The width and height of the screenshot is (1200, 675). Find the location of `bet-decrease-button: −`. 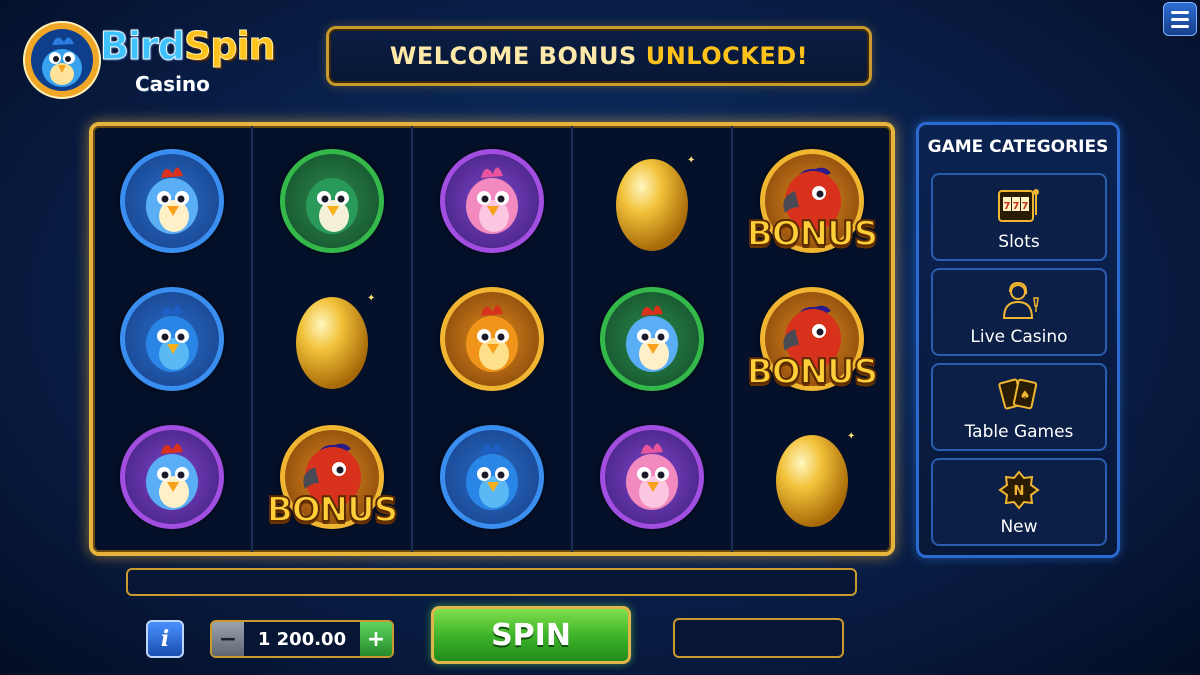

bet-decrease-button: − is located at coordinates (228, 639).